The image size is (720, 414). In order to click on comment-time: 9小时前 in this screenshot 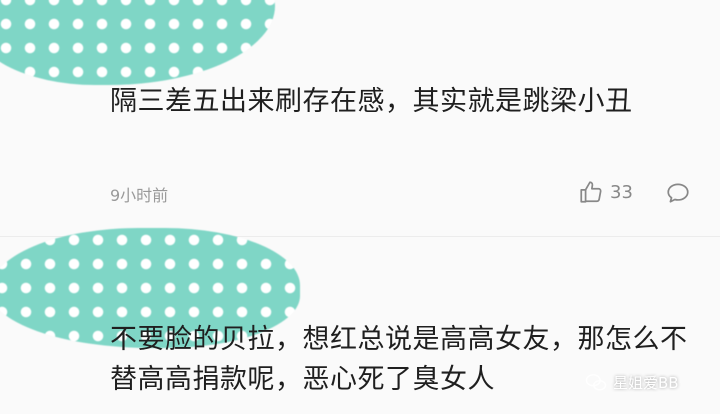, I will do `click(139, 195)`.